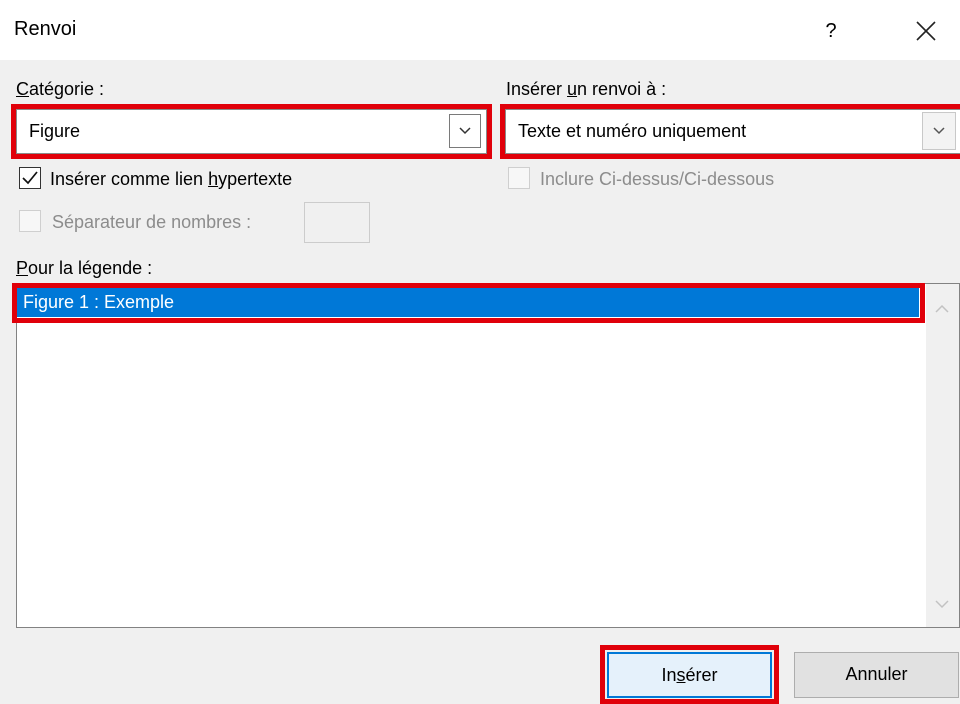 The height and width of the screenshot is (704, 960). Describe the element at coordinates (669, 675) in the screenshot. I see `insert-button-before: In` at that location.